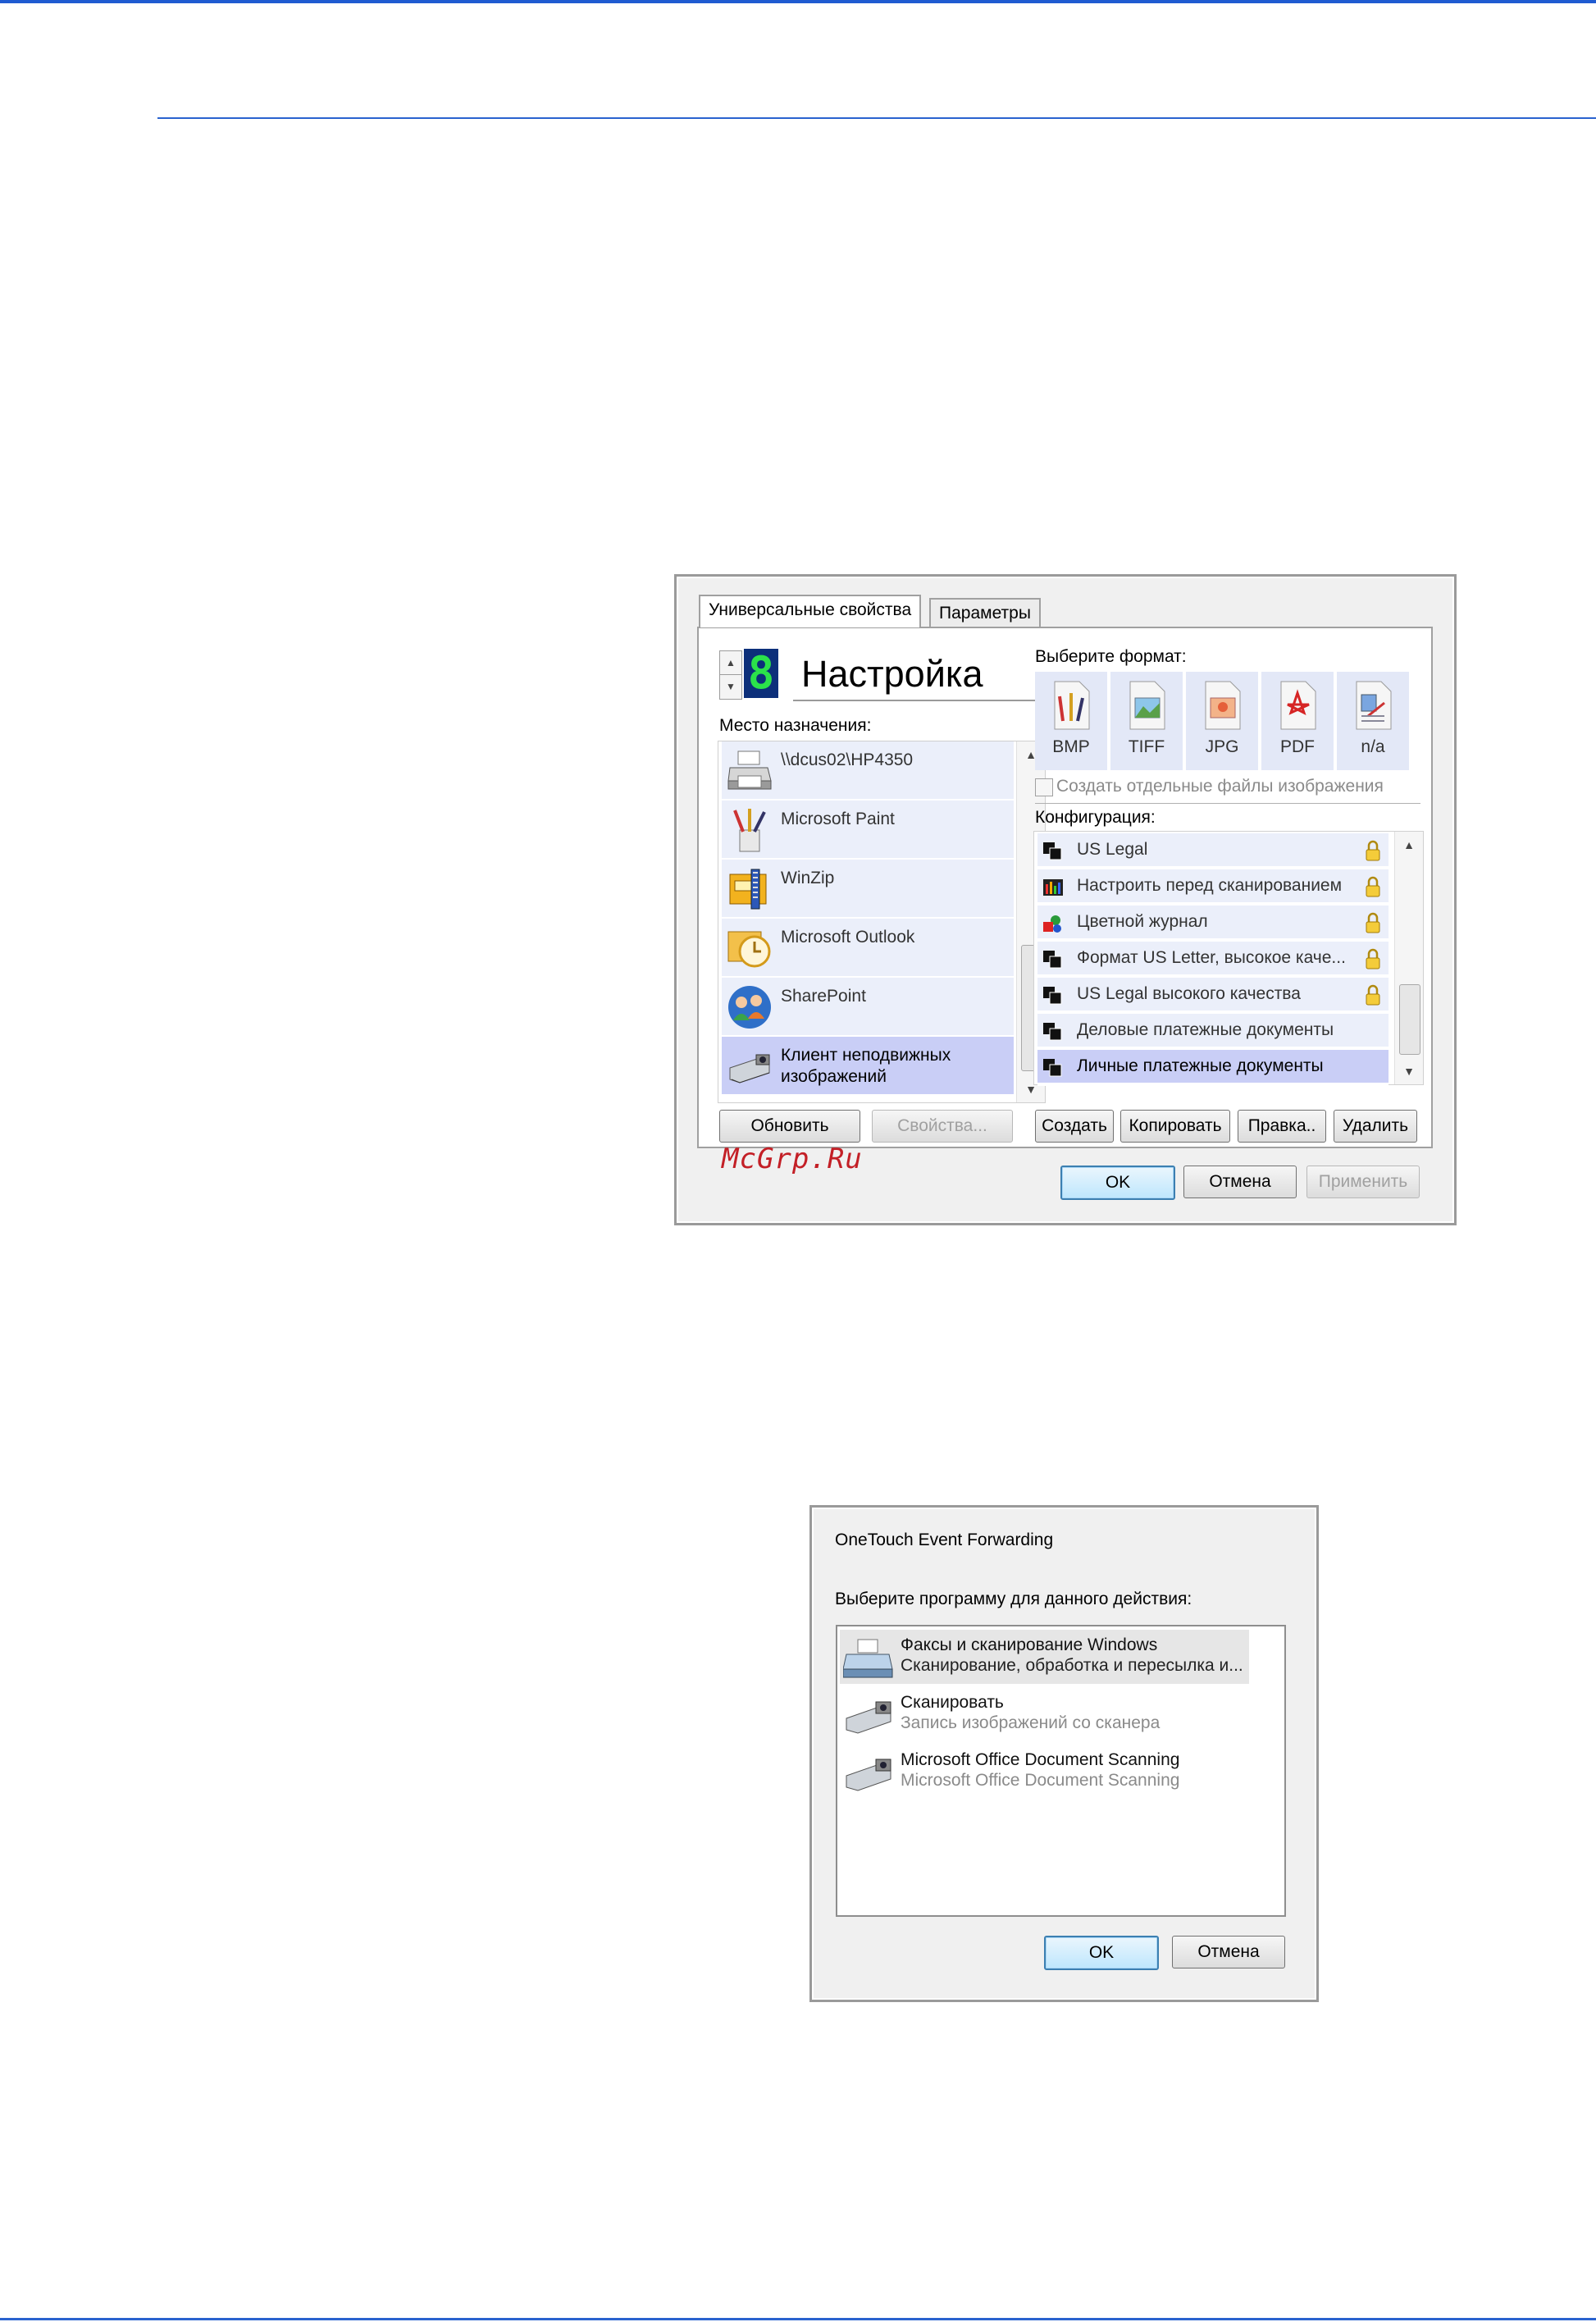 This screenshot has height=2322, width=1596. Describe the element at coordinates (848, 938) in the screenshot. I see `destination-label-outlook: Microsoft Outlook` at that location.